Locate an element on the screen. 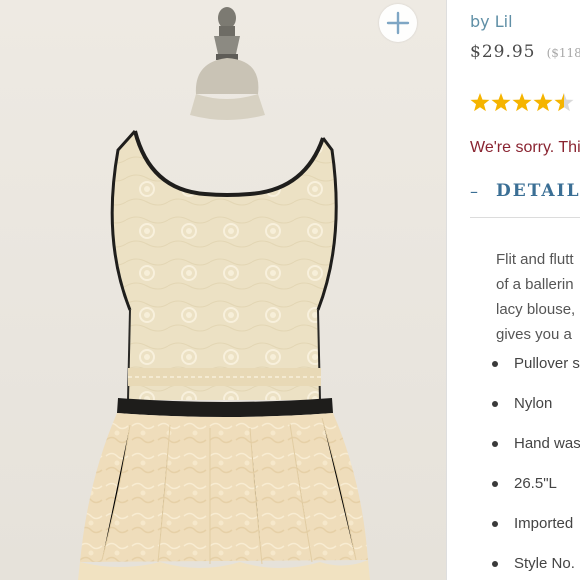 The image size is (580, 580). details-toggle: – DETAILS is located at coordinates (525, 191).